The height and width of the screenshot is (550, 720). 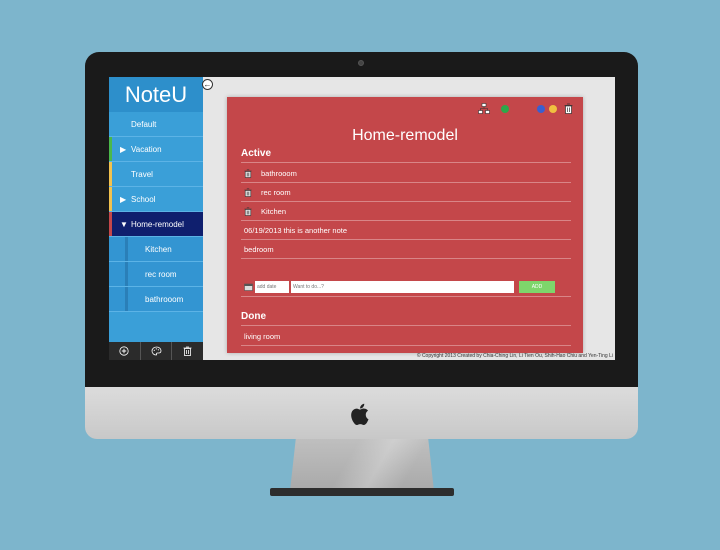 I want to click on sidebar-item-rec-room: rec room, so click(x=156, y=274).